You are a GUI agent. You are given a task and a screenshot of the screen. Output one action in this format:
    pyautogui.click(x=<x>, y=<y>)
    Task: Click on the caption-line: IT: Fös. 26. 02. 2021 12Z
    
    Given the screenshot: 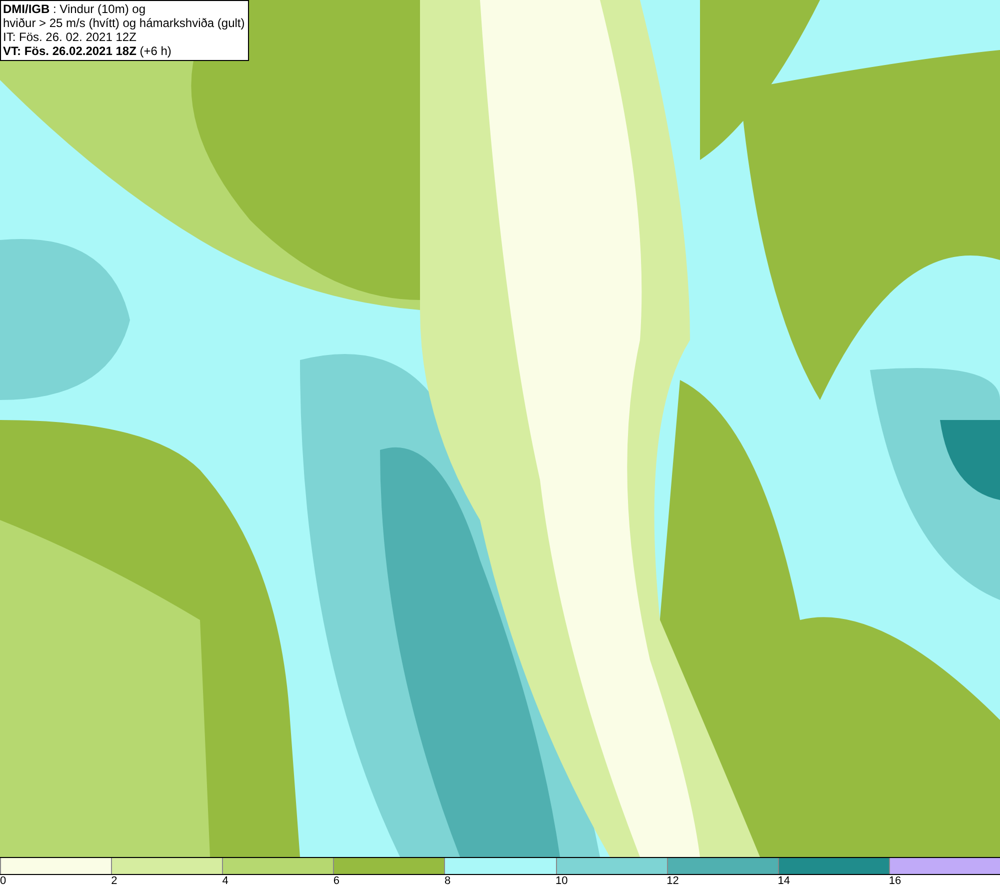 What is the action you would take?
    pyautogui.click(x=70, y=37)
    